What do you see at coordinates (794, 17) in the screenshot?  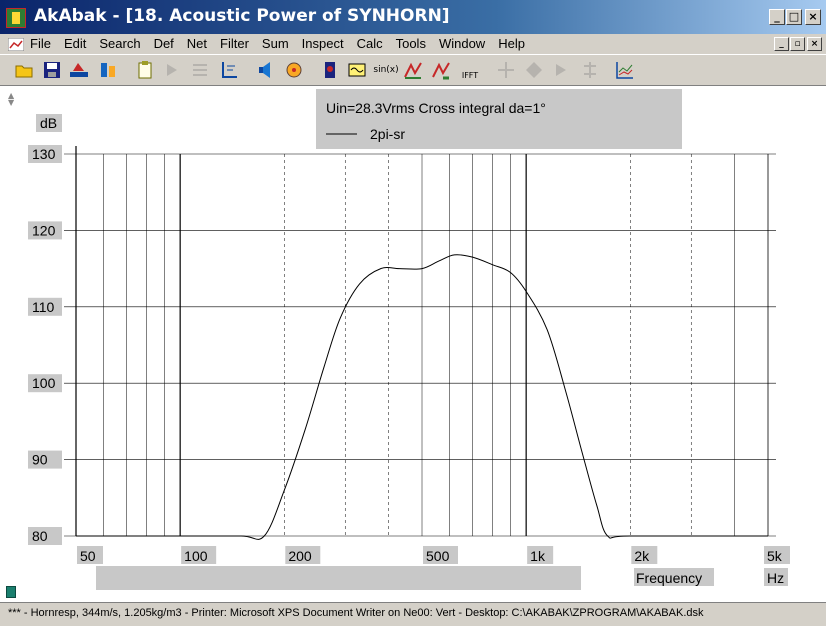 I see `maximize-button: □` at bounding box center [794, 17].